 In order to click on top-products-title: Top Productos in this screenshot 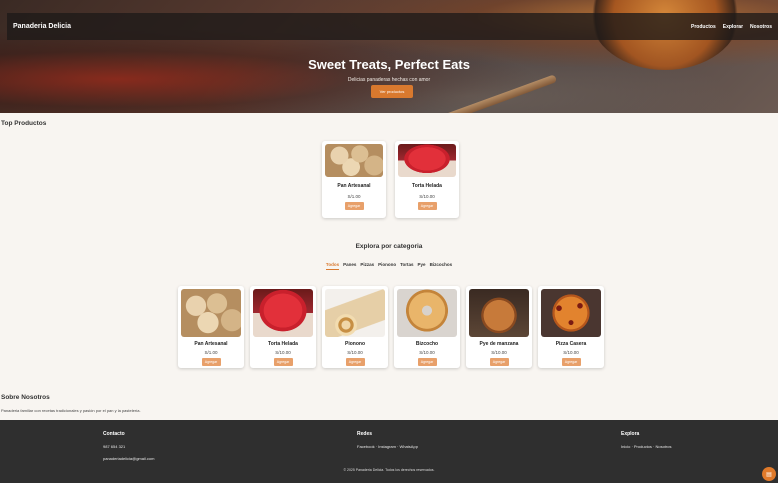, I will do `click(24, 123)`.